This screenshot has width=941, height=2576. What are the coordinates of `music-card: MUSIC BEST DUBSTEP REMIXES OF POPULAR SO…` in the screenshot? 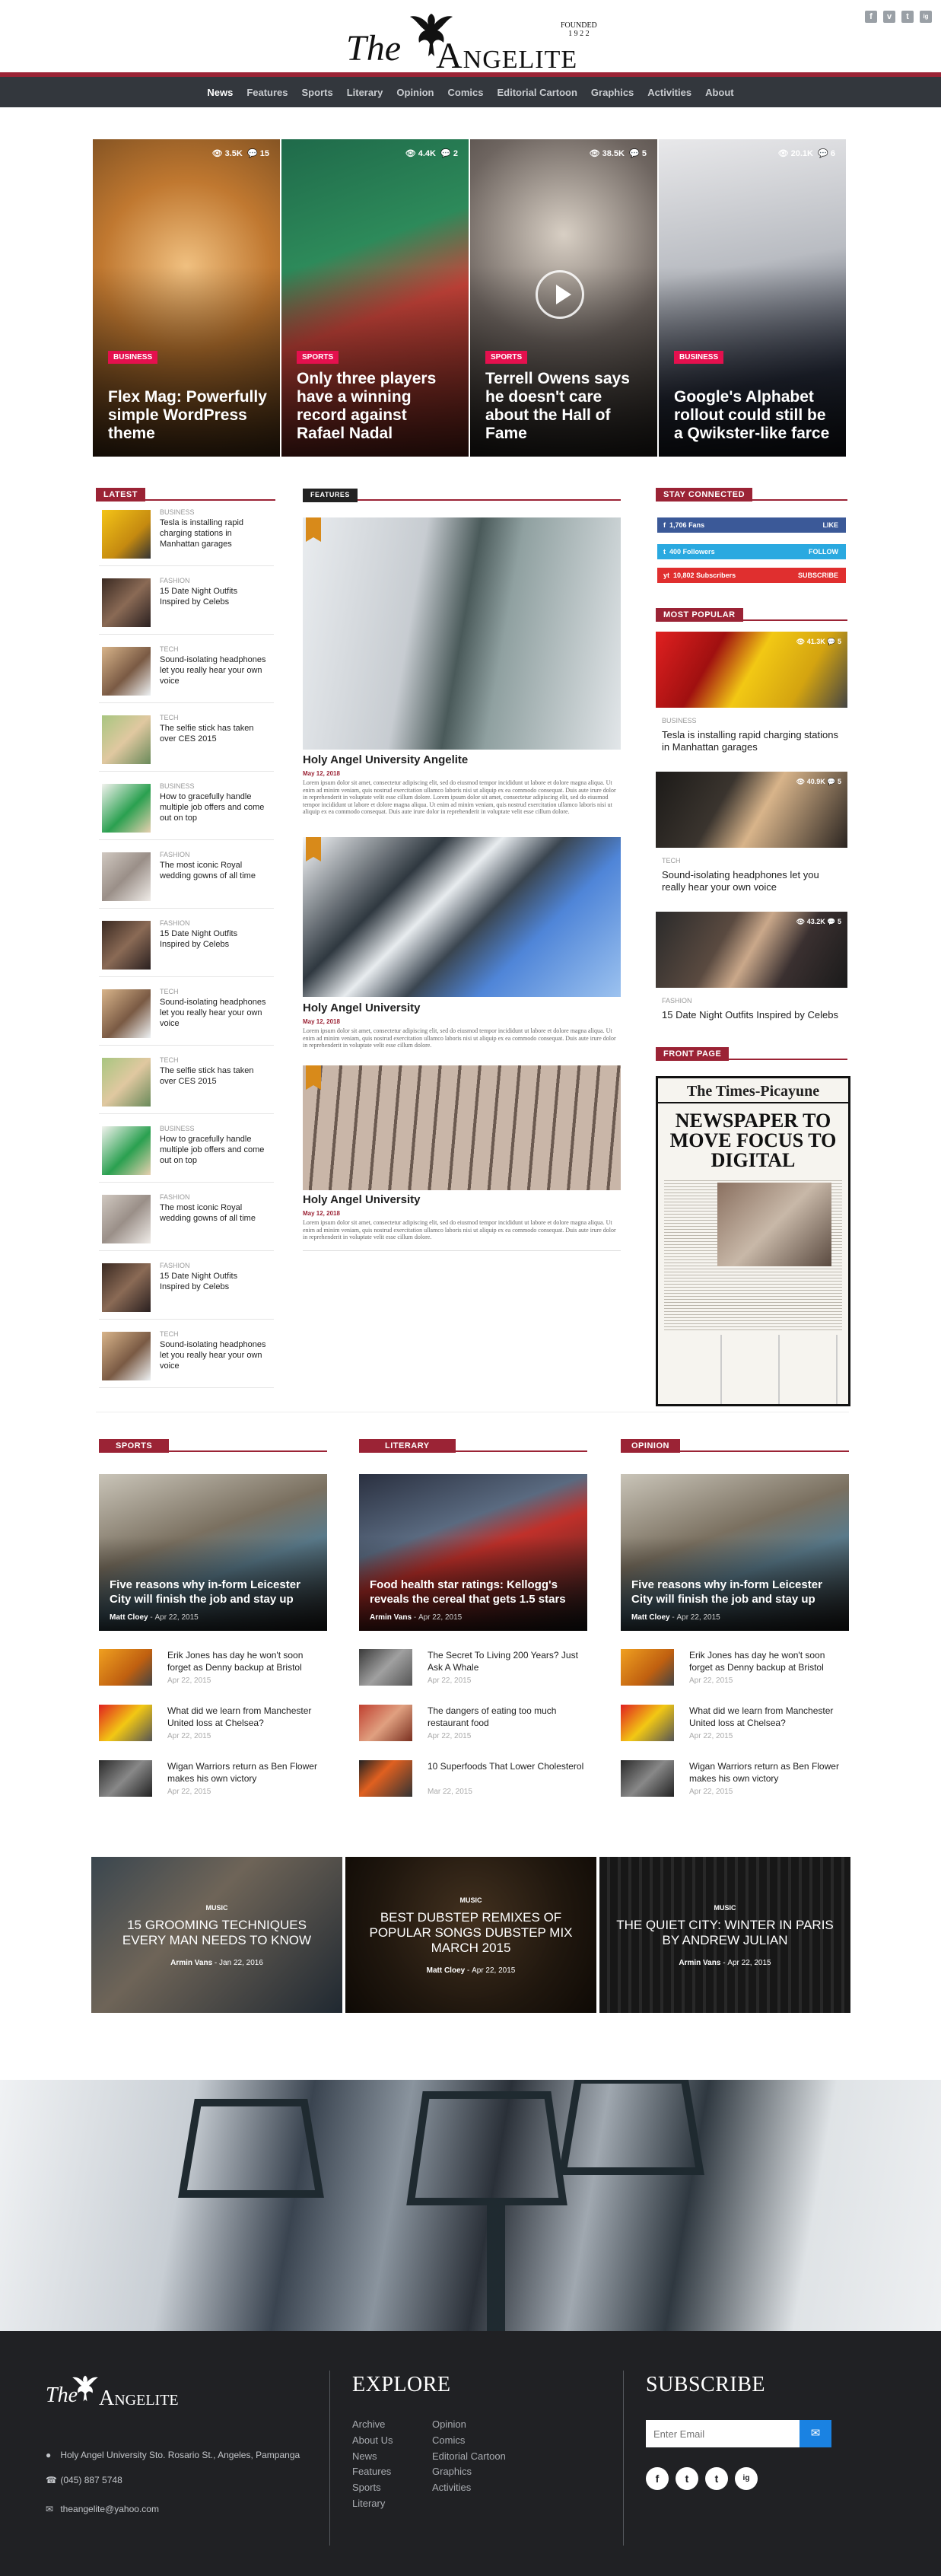 It's located at (470, 1935).